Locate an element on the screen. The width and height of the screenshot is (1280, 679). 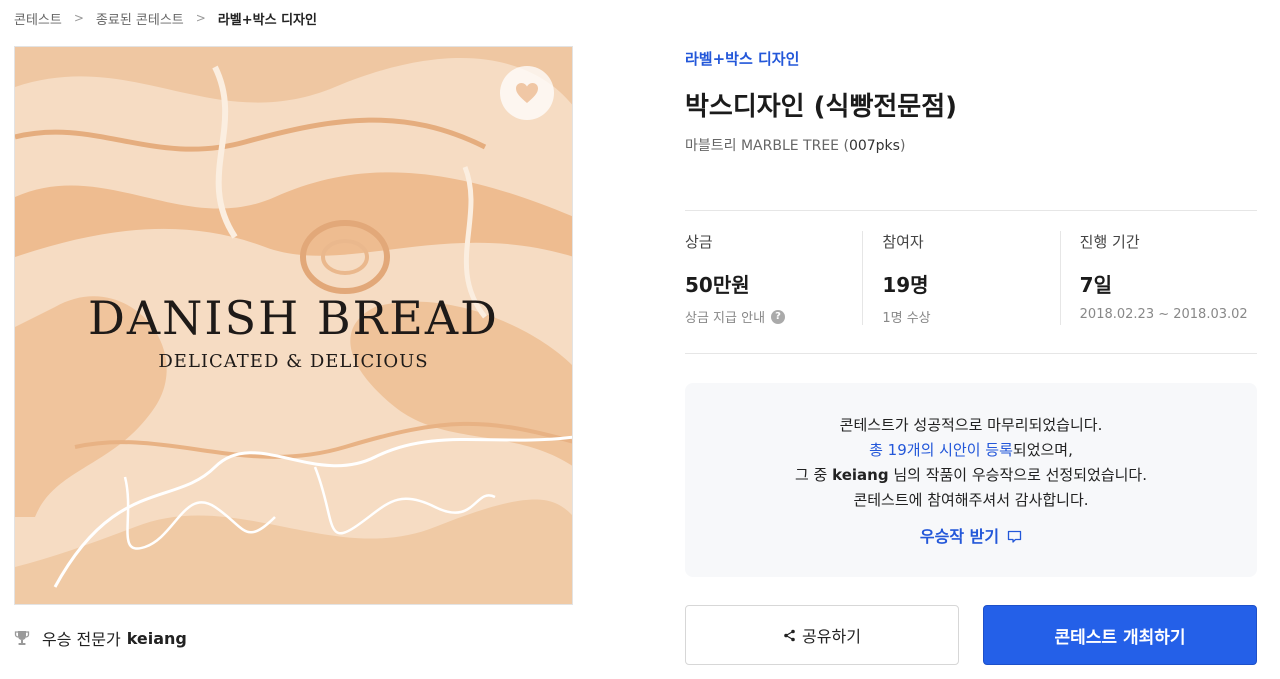
share-icon is located at coordinates (789, 635).